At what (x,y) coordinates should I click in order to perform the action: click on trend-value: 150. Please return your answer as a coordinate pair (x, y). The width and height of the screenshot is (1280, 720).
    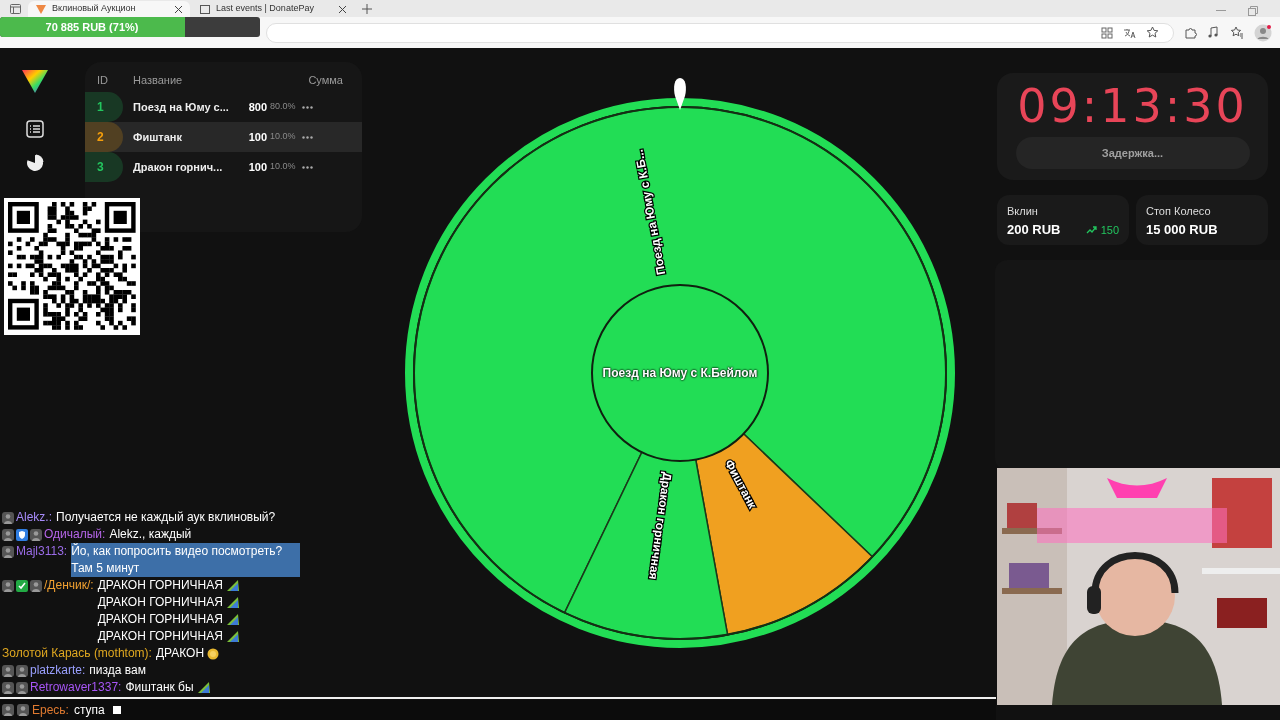
    Looking at the image, I should click on (1109, 230).